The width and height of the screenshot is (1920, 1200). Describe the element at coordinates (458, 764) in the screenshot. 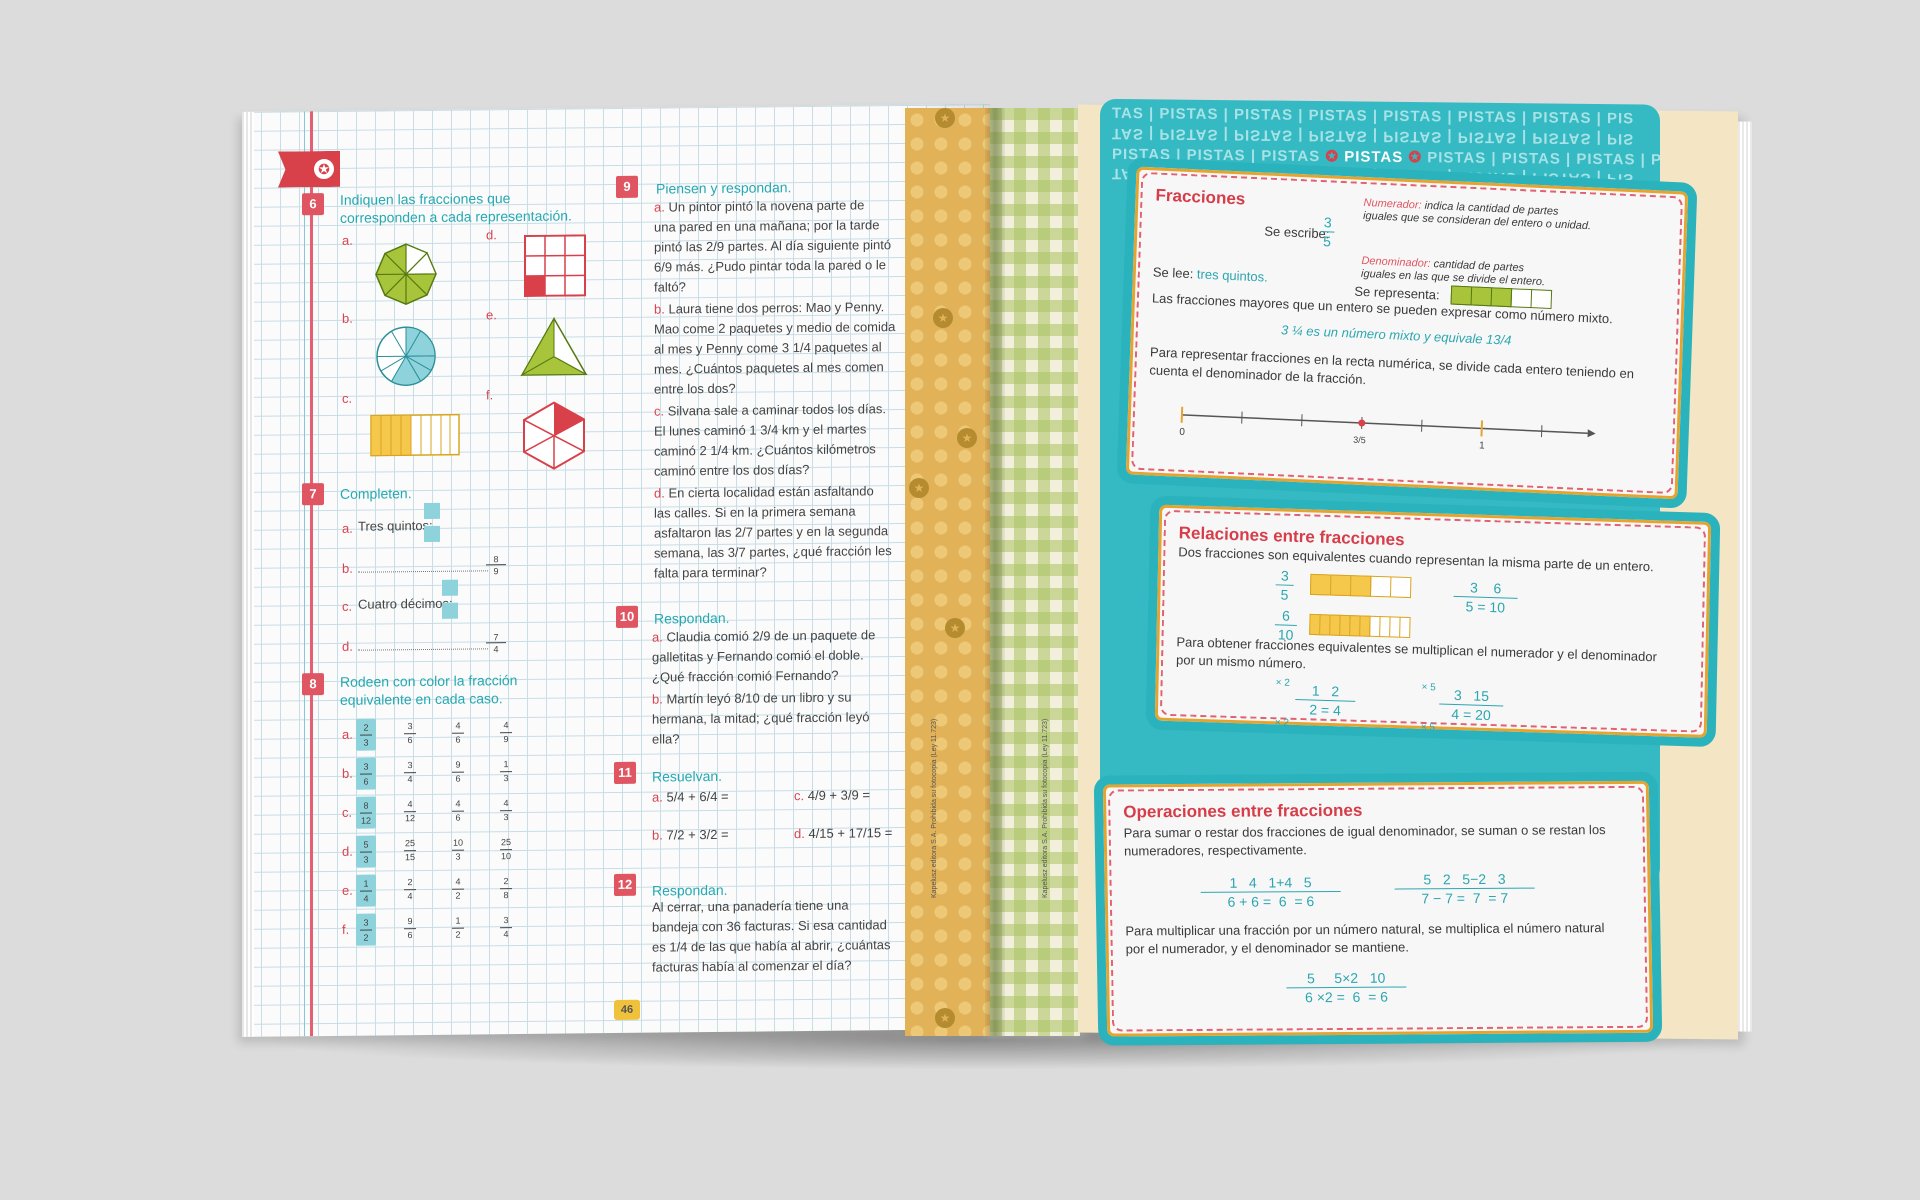

I see `ex8-option-numerator: 9` at that location.